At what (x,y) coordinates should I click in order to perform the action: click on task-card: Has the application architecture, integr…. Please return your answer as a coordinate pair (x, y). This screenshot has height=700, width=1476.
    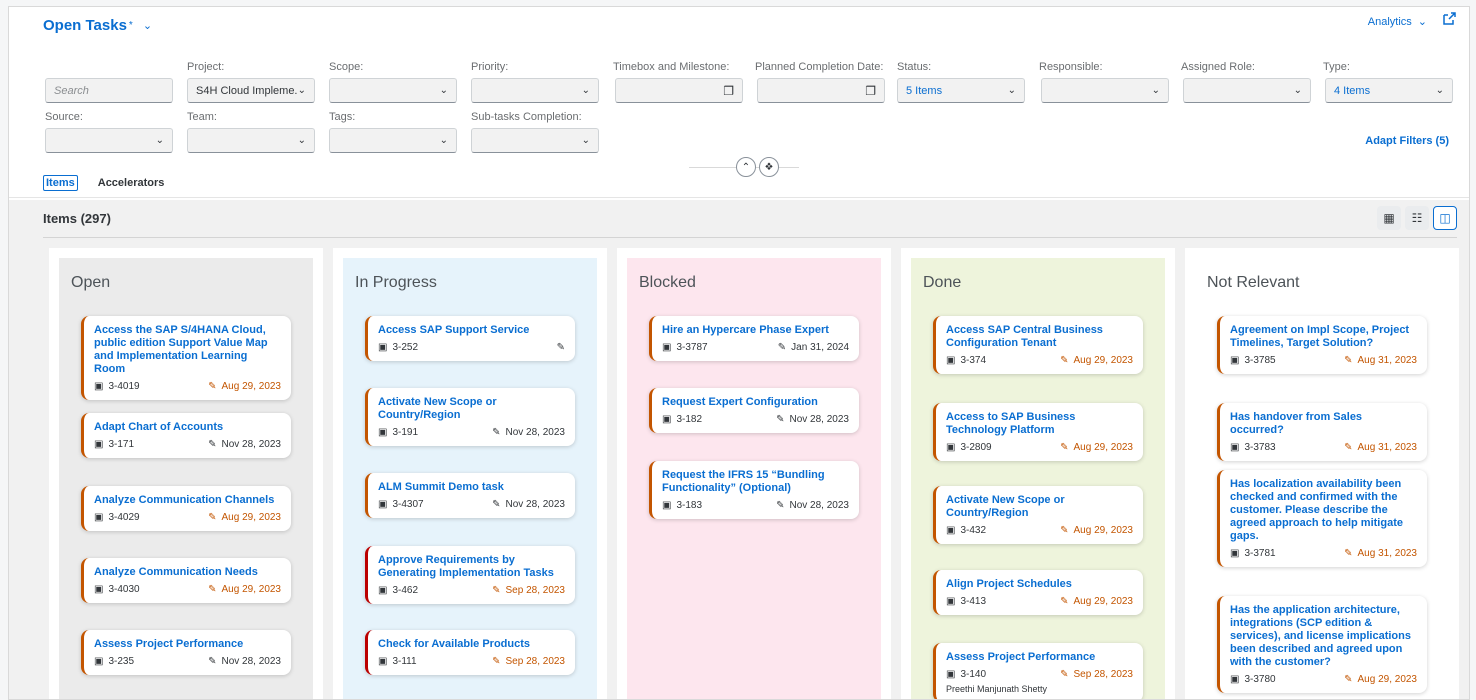
    Looking at the image, I should click on (1322, 644).